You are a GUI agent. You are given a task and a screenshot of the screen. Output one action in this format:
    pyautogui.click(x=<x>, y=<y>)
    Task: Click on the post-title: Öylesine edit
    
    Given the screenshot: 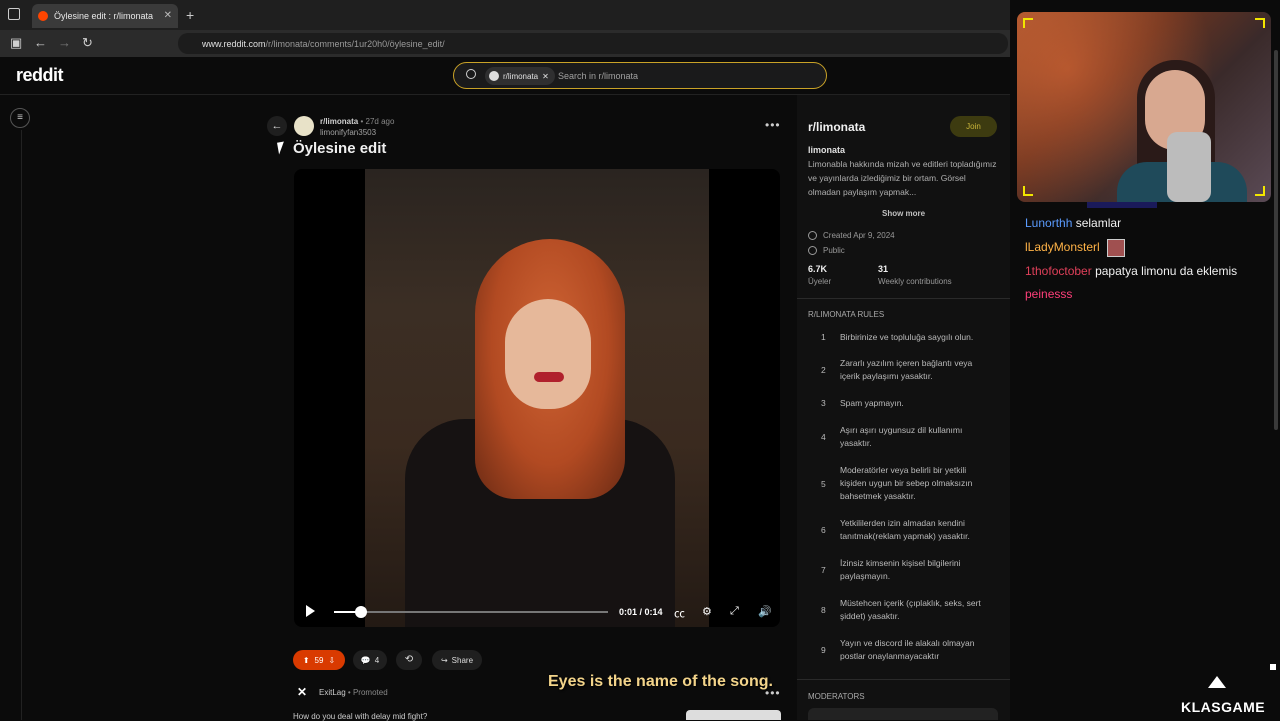 What is the action you would take?
    pyautogui.click(x=340, y=148)
    